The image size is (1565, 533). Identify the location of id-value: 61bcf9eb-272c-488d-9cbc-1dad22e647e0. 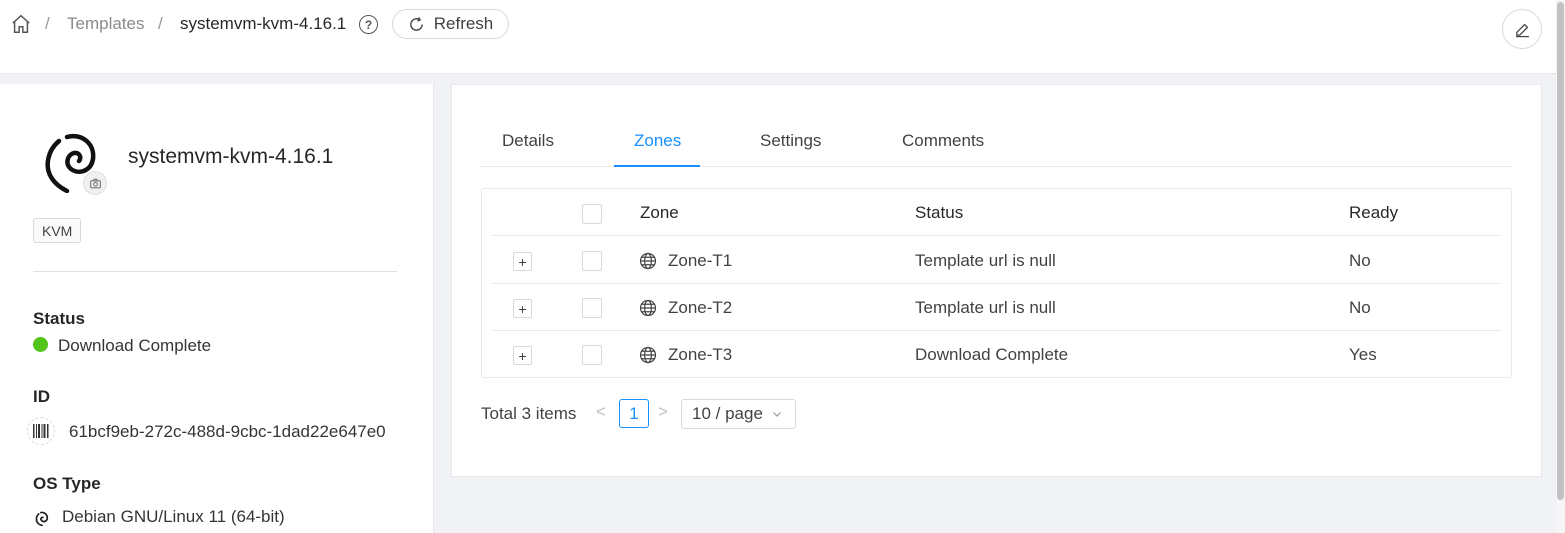
(227, 431).